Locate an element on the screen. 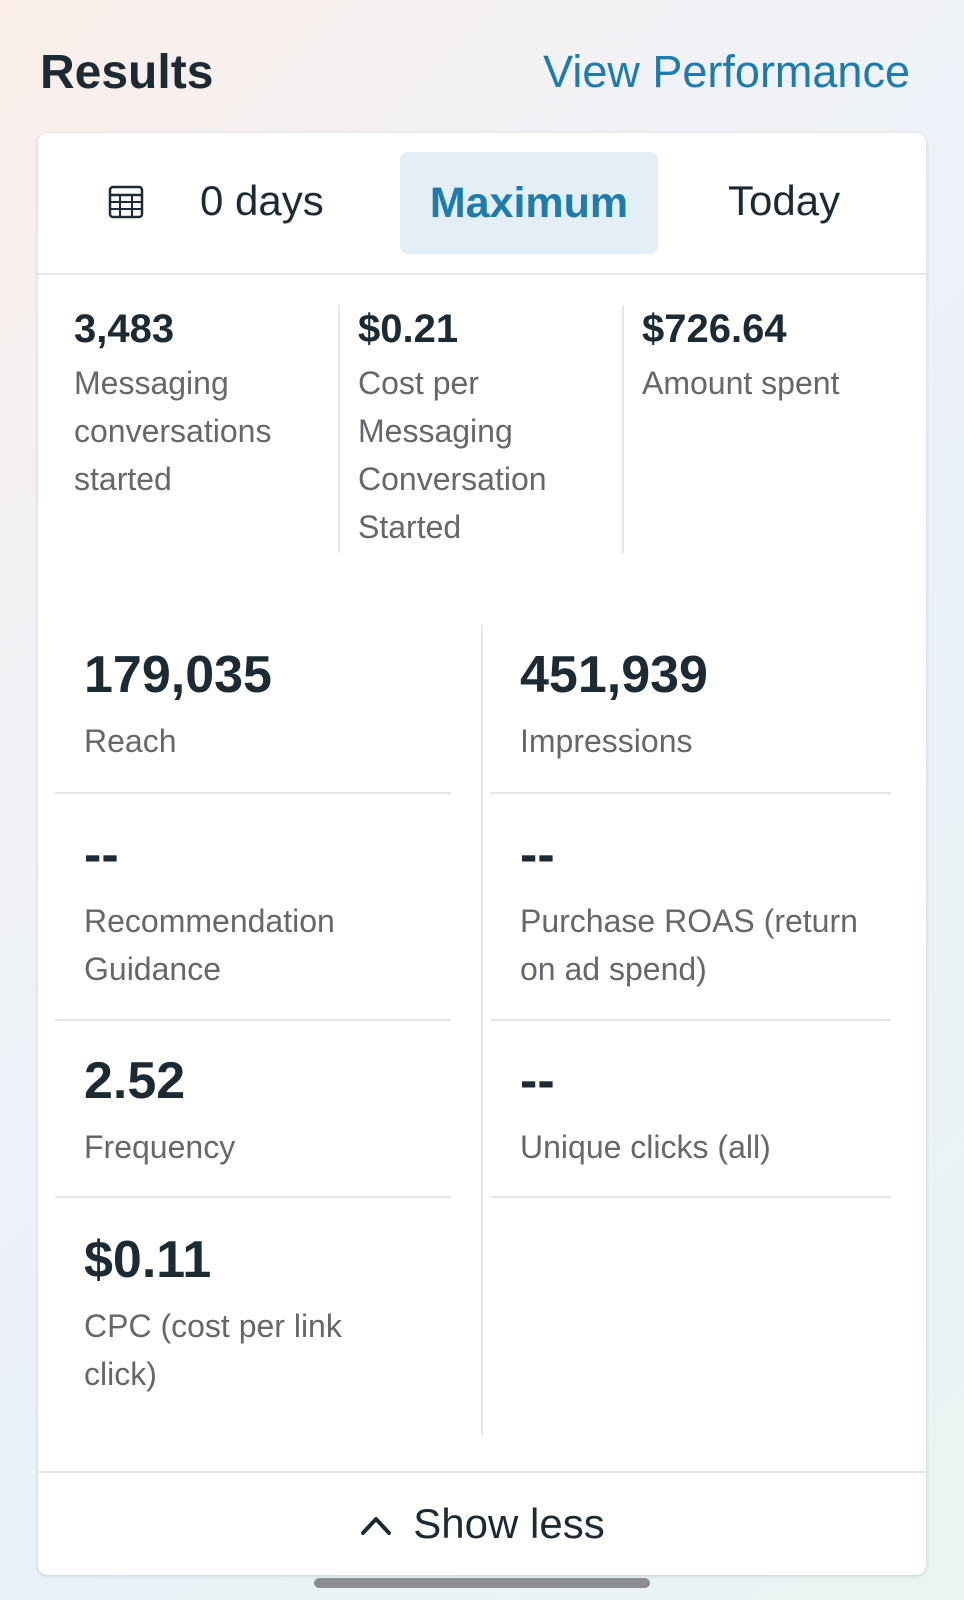 Image resolution: width=964 pixels, height=1600 pixels. metric-cpc: $0.11 CPC (cost per link click) is located at coordinates (249, 1314).